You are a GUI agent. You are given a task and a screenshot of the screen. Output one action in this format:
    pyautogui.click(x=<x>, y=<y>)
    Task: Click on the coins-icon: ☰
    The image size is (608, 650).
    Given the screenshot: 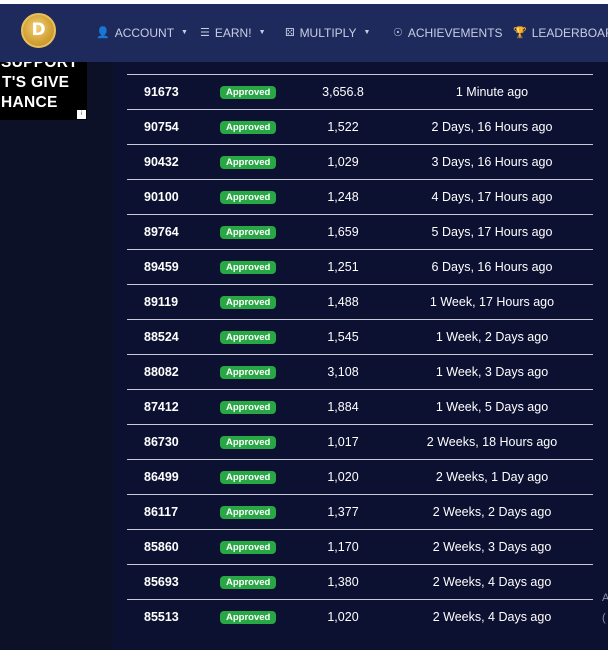 What is the action you would take?
    pyautogui.click(x=205, y=32)
    